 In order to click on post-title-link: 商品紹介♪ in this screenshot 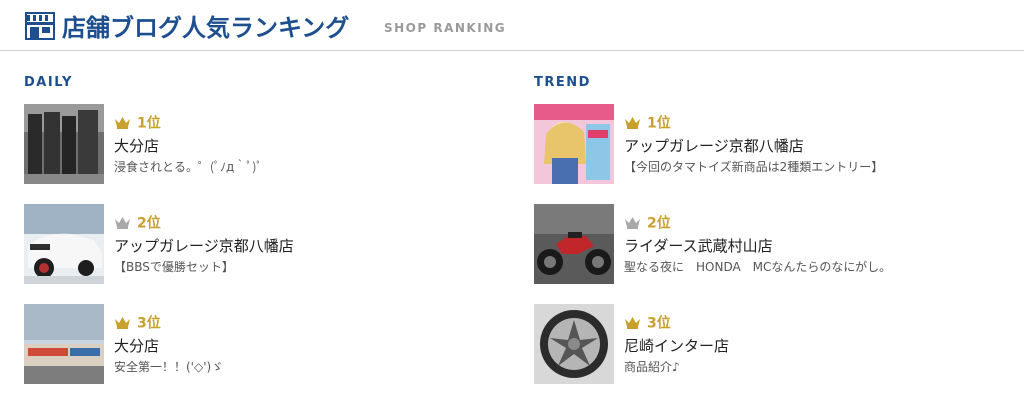, I will do `click(652, 366)`.